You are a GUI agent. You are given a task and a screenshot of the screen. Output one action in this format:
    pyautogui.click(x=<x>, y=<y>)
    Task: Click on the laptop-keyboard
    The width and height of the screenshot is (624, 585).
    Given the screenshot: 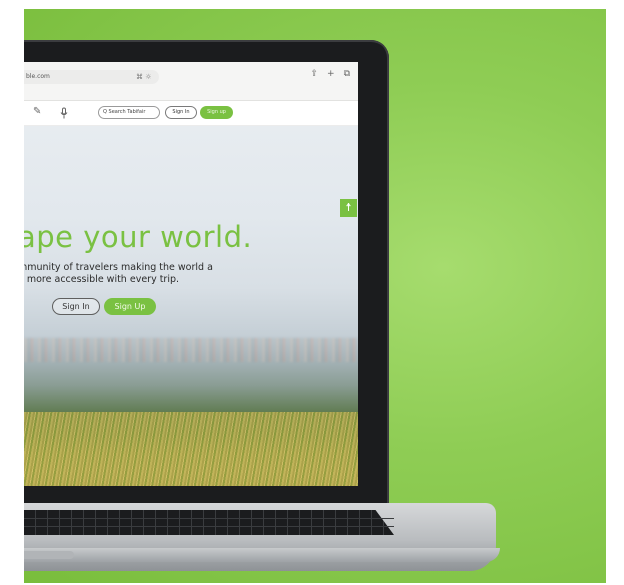 What is the action you would take?
    pyautogui.click(x=209, y=522)
    